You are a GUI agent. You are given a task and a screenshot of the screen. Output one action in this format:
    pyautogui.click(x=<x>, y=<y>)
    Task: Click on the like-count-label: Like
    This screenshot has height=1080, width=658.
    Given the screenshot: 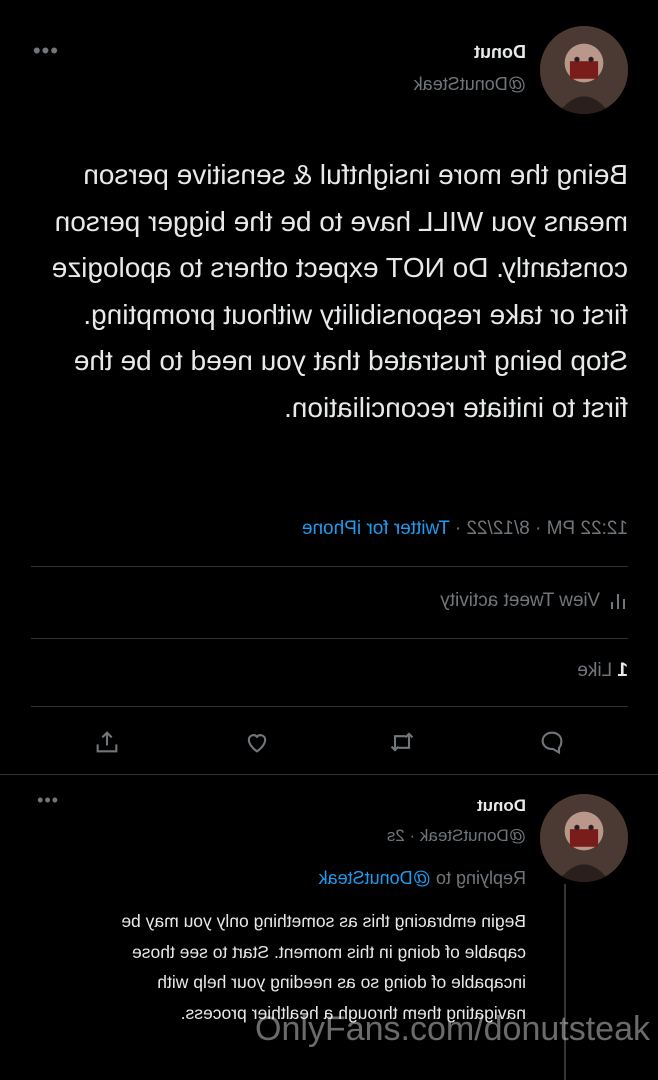 What is the action you would take?
    pyautogui.click(x=595, y=670)
    